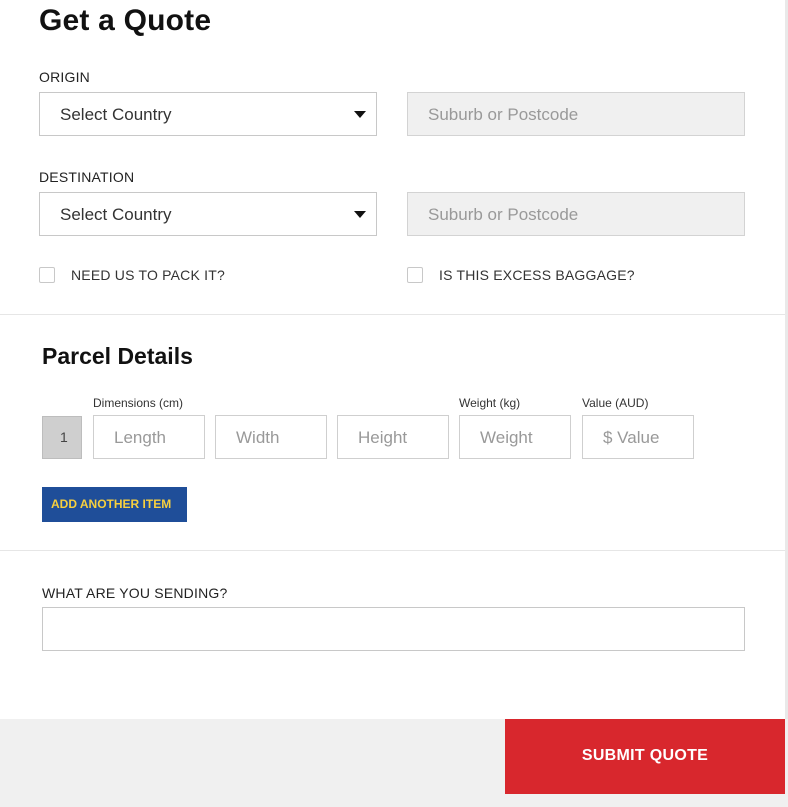  I want to click on value-label: Value (AUD), so click(615, 403).